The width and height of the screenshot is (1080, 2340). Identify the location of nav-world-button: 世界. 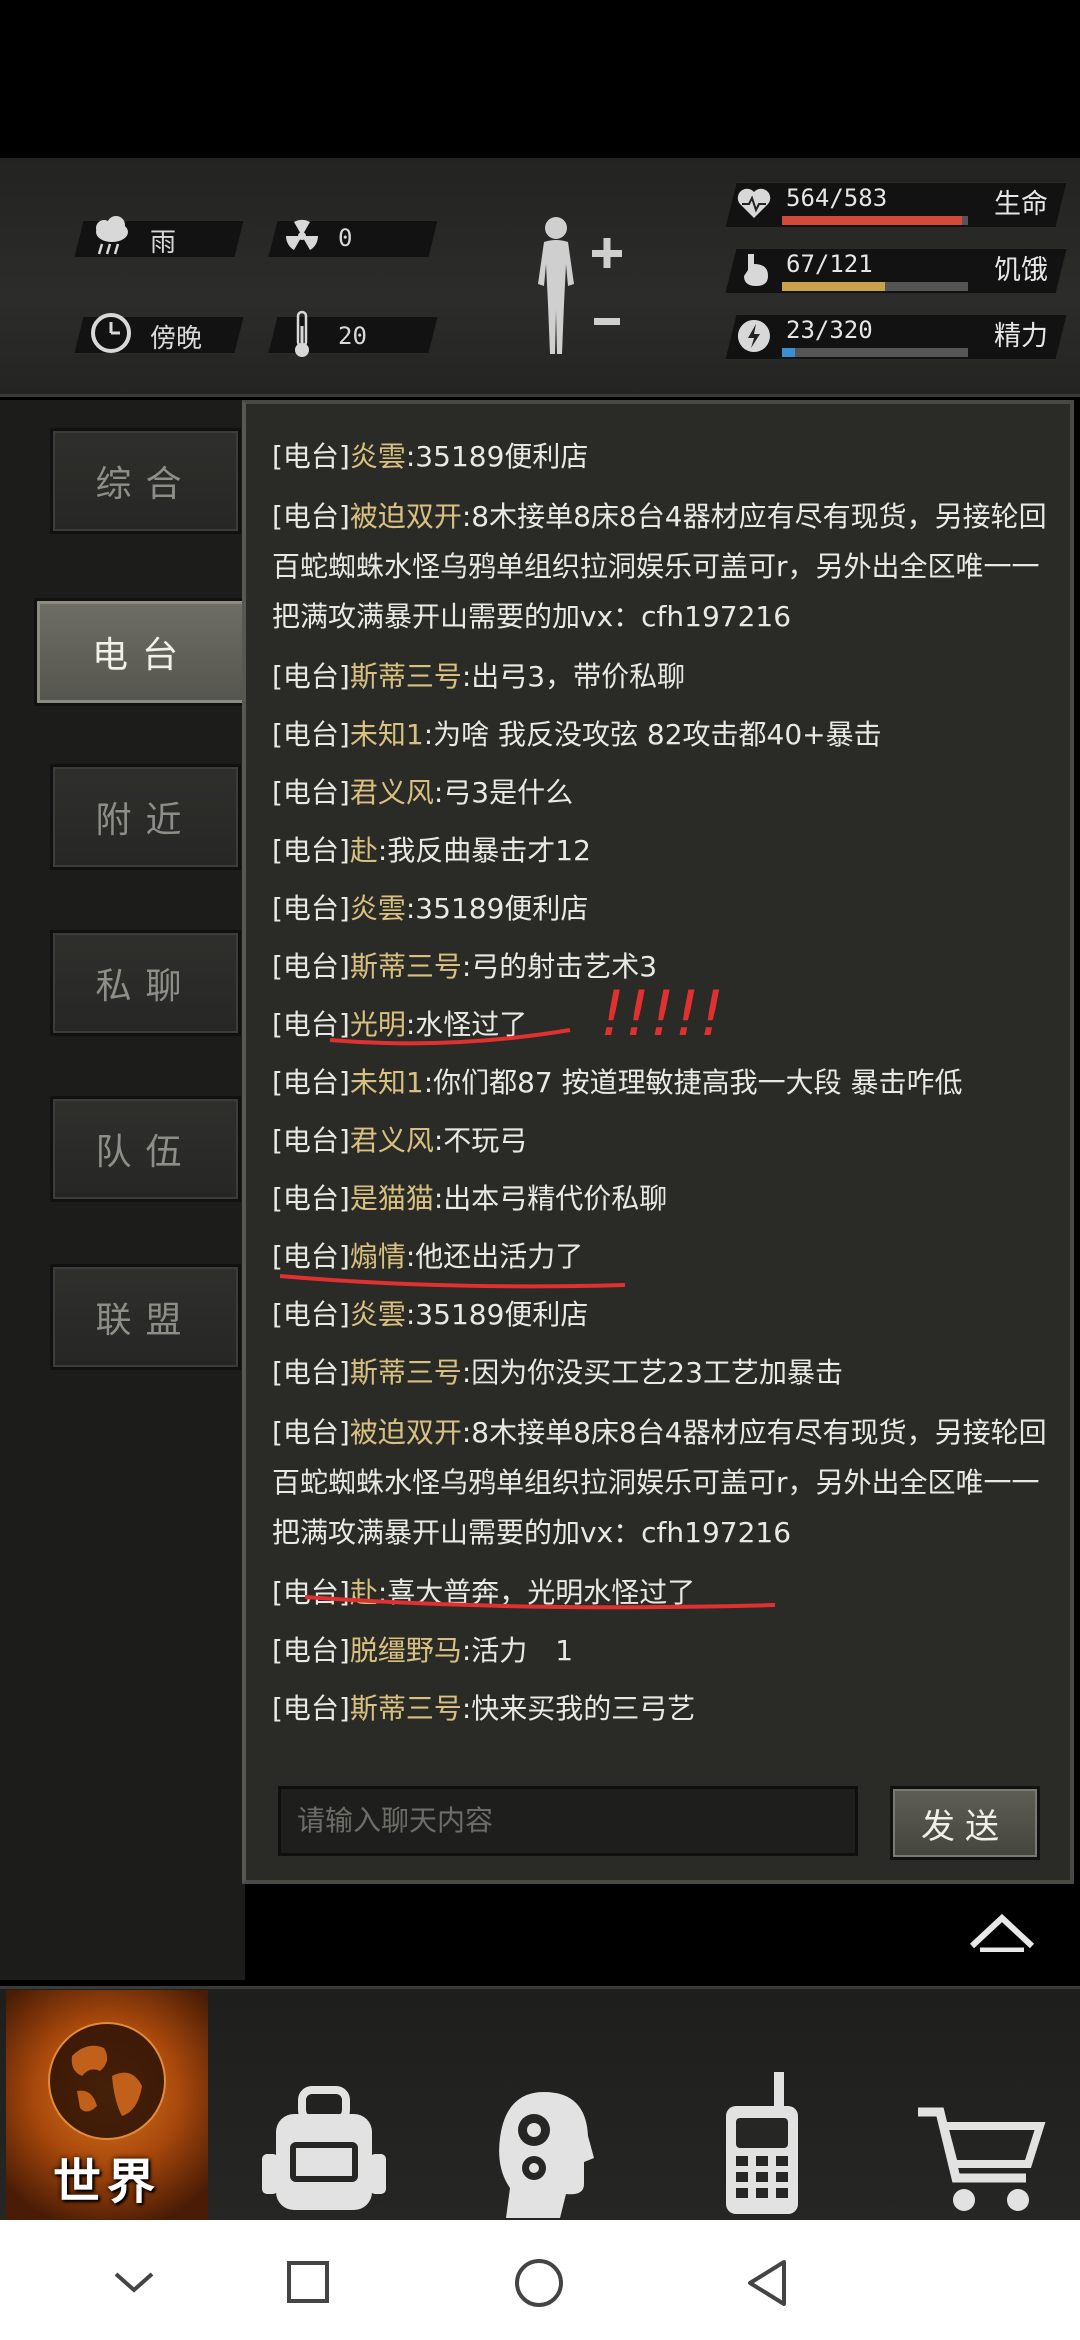
(107, 2105).